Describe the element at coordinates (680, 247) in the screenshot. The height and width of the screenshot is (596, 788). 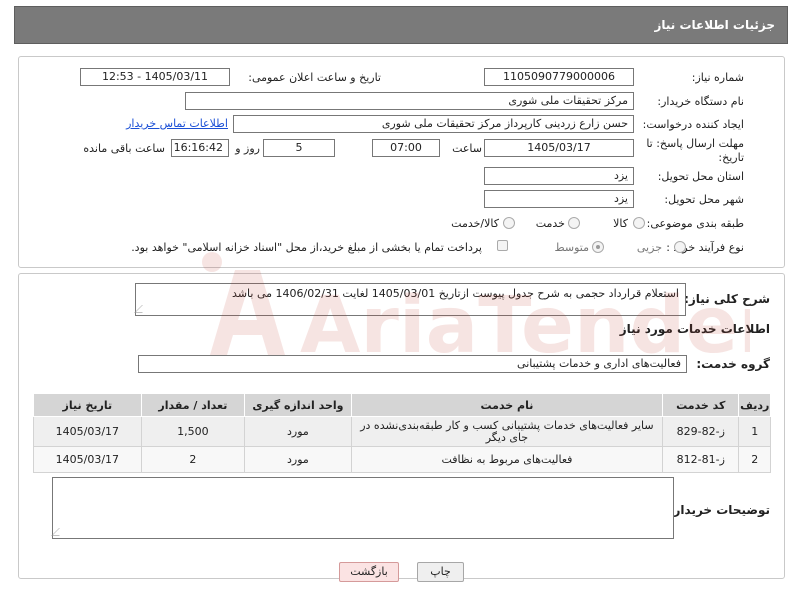
I see `process-minor-radio` at that location.